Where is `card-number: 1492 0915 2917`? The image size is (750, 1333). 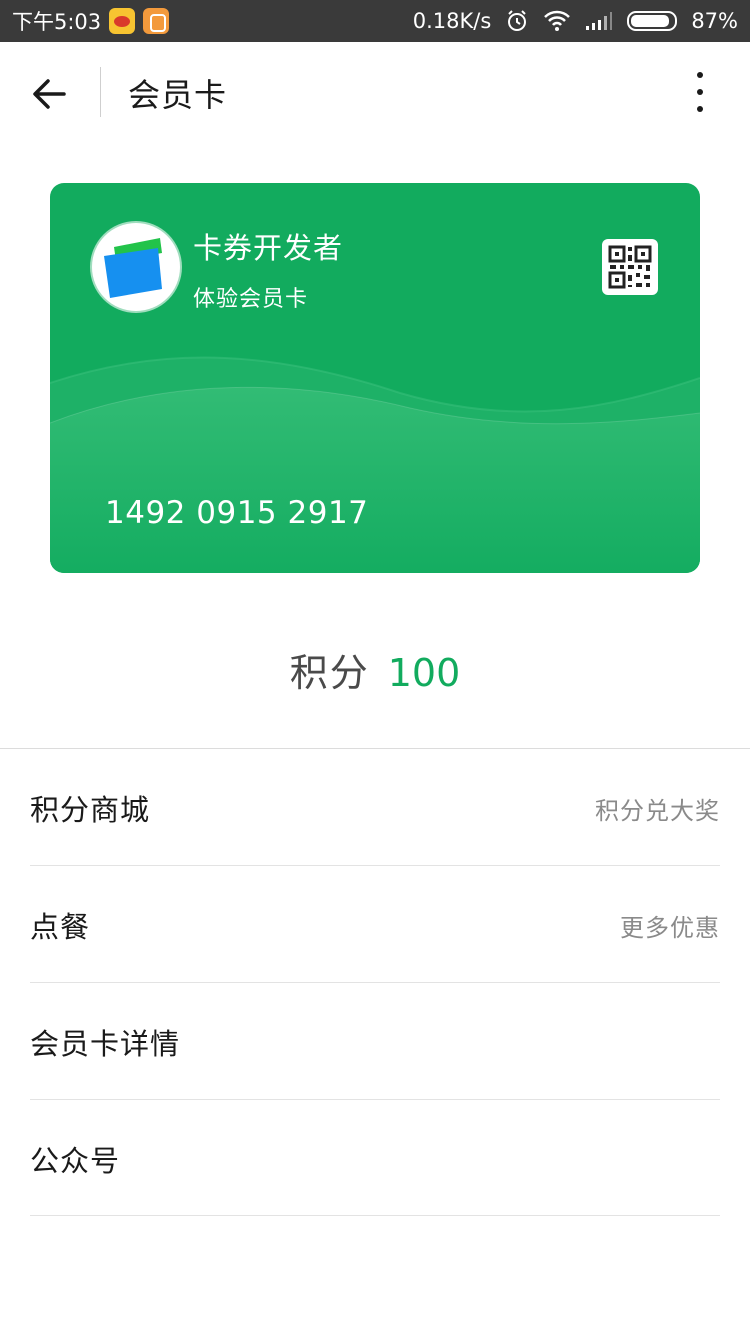 card-number: 1492 0915 2917 is located at coordinates (237, 513).